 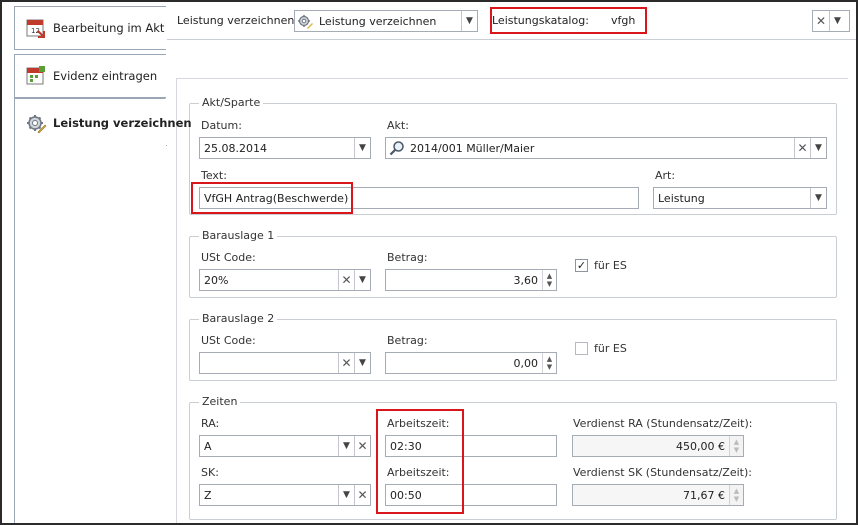 I want to click on datum-label: Datum:, so click(x=221, y=125).